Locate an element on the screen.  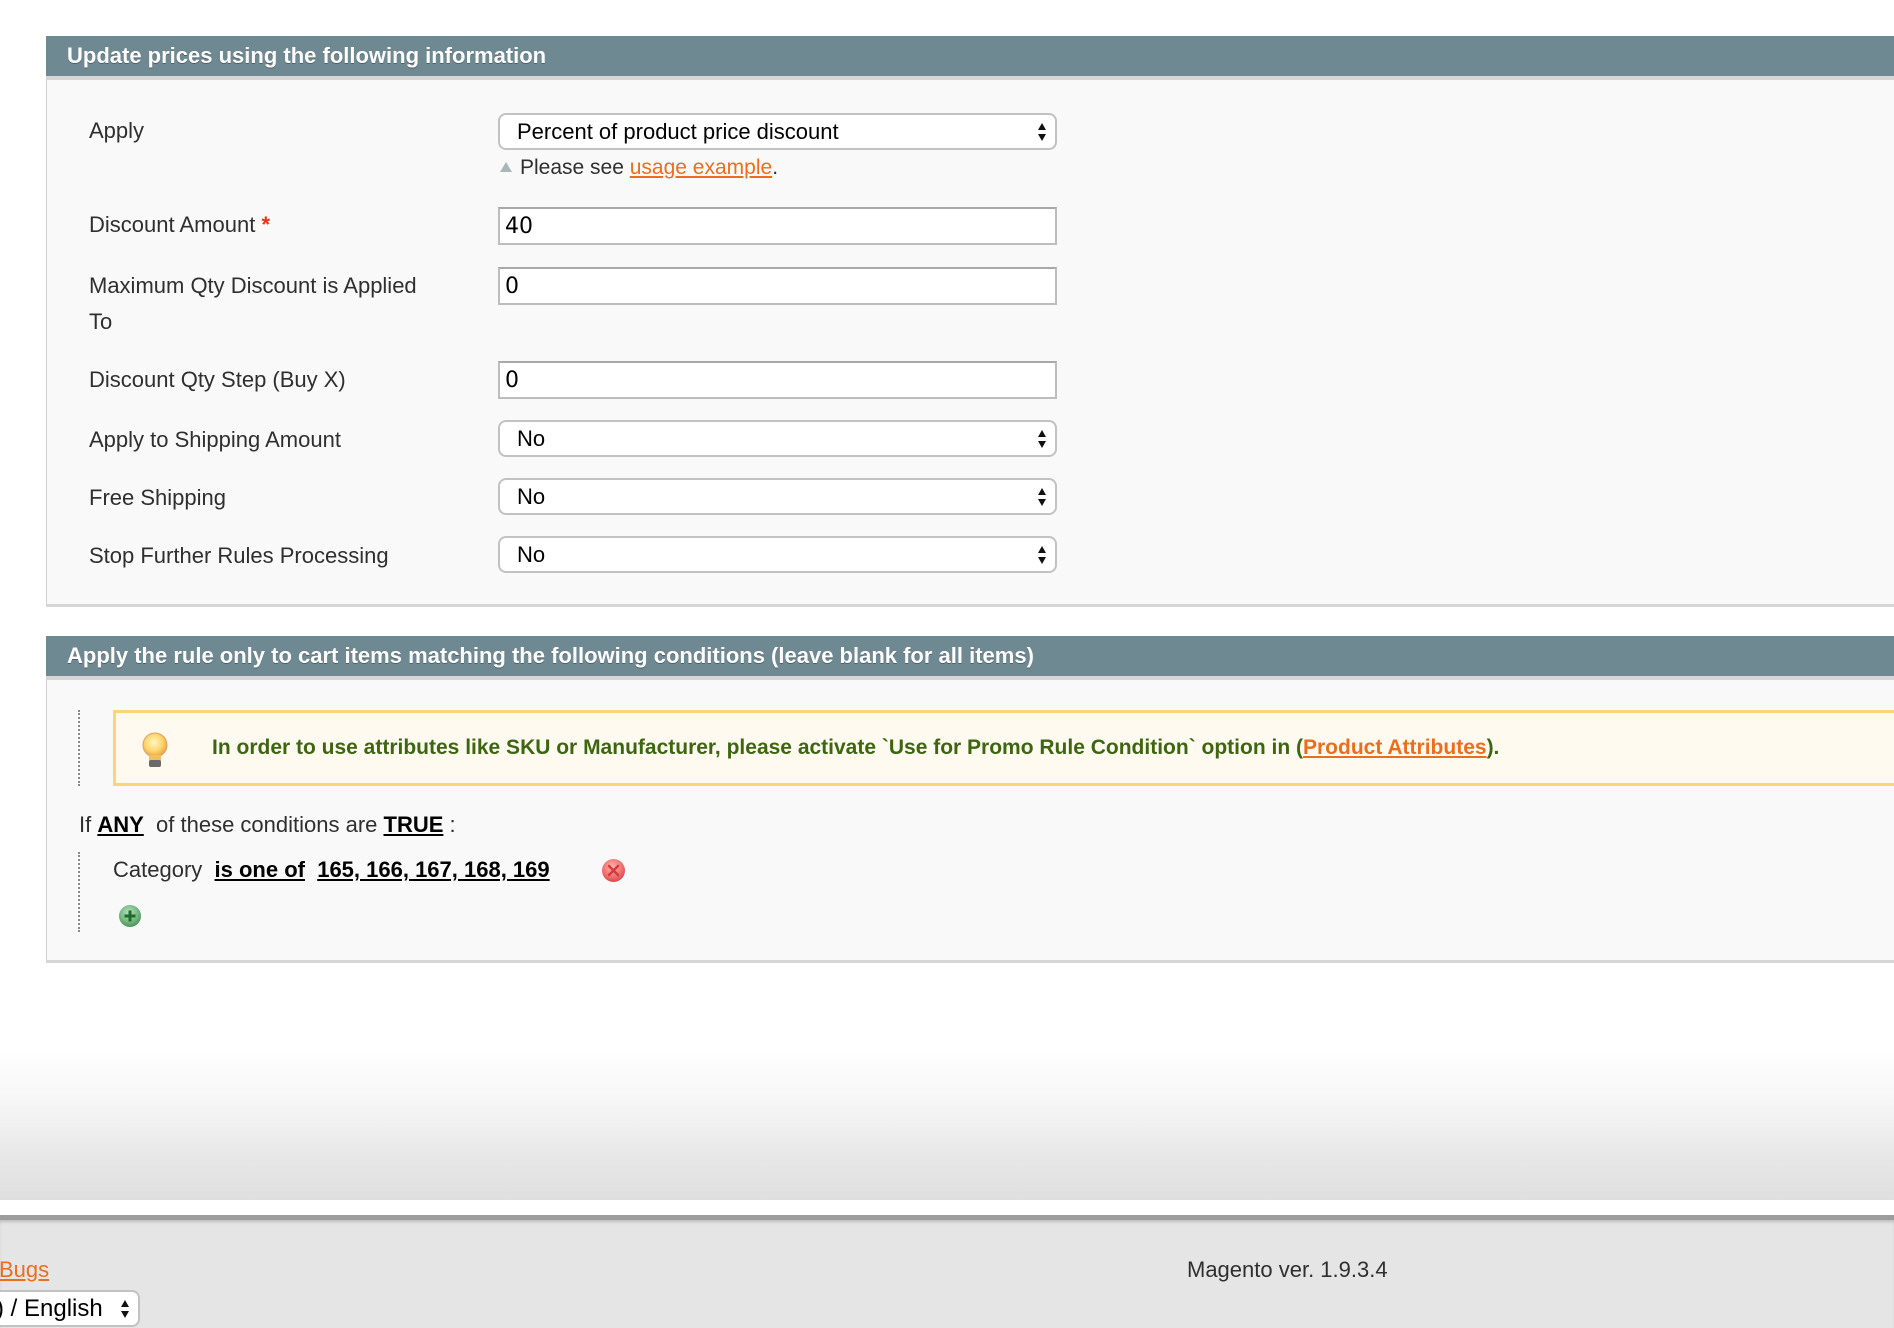
condition-operator: is one of is located at coordinates (260, 869).